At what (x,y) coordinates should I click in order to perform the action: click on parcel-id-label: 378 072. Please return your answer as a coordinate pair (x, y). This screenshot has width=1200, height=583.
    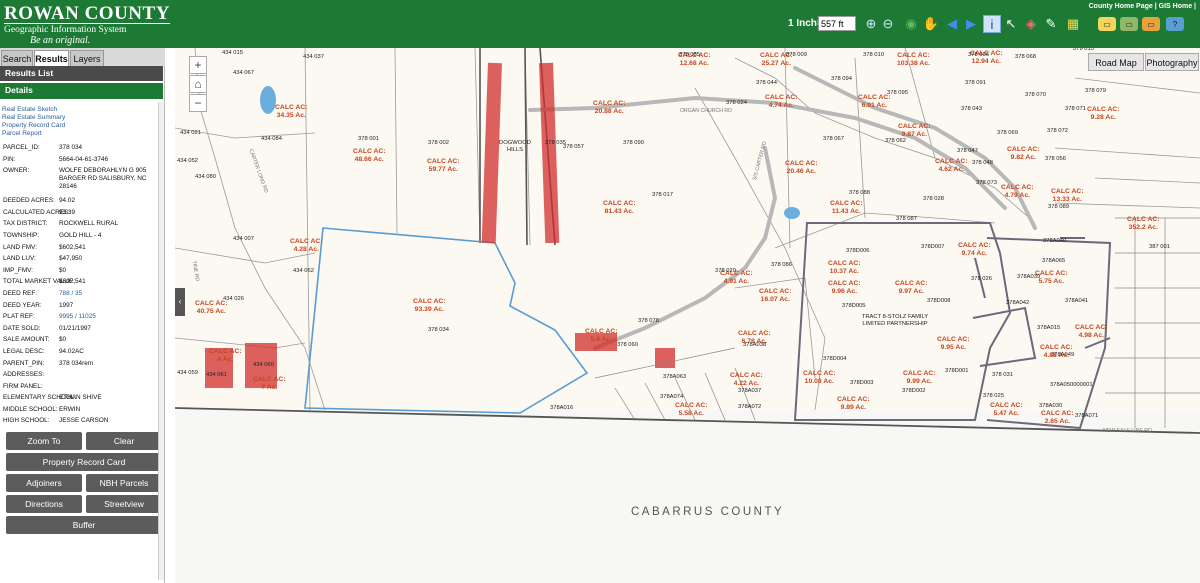
    Looking at the image, I should click on (1057, 131).